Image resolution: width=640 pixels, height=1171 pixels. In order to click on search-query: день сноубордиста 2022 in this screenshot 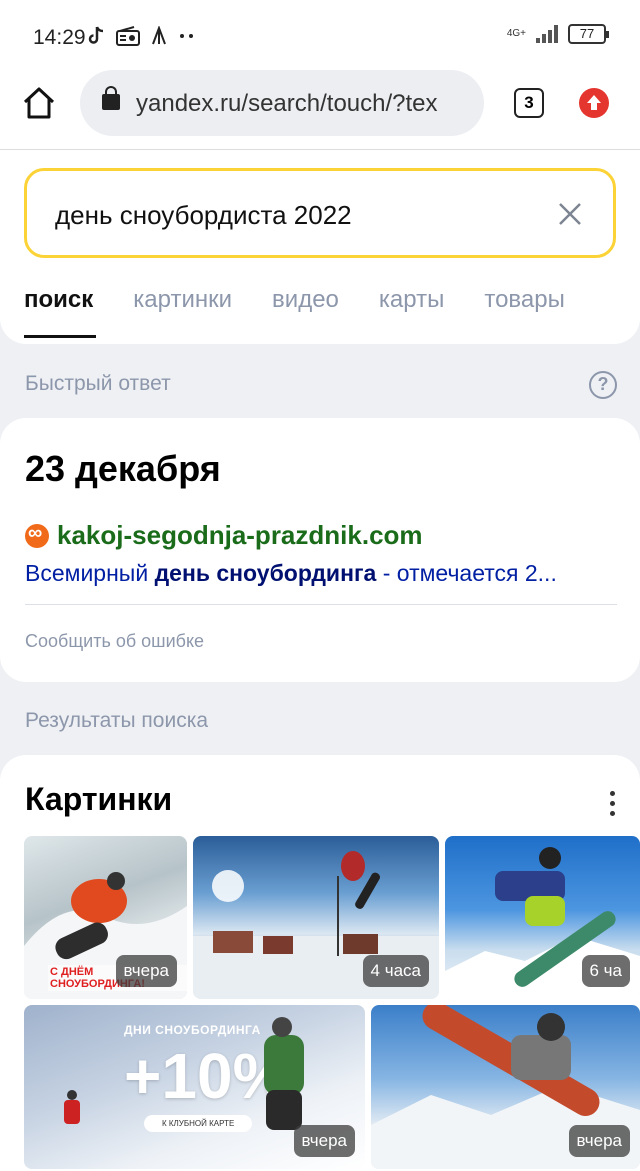, I will do `click(203, 215)`.